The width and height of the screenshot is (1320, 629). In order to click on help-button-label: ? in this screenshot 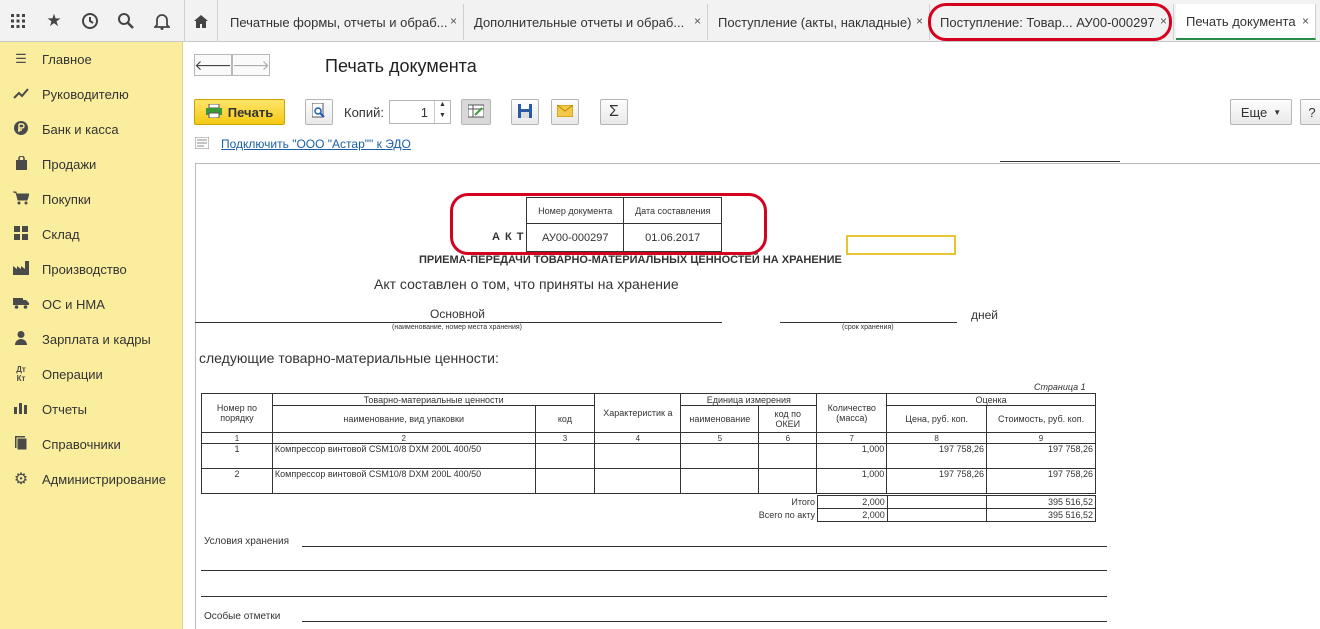, I will do `click(1312, 112)`.